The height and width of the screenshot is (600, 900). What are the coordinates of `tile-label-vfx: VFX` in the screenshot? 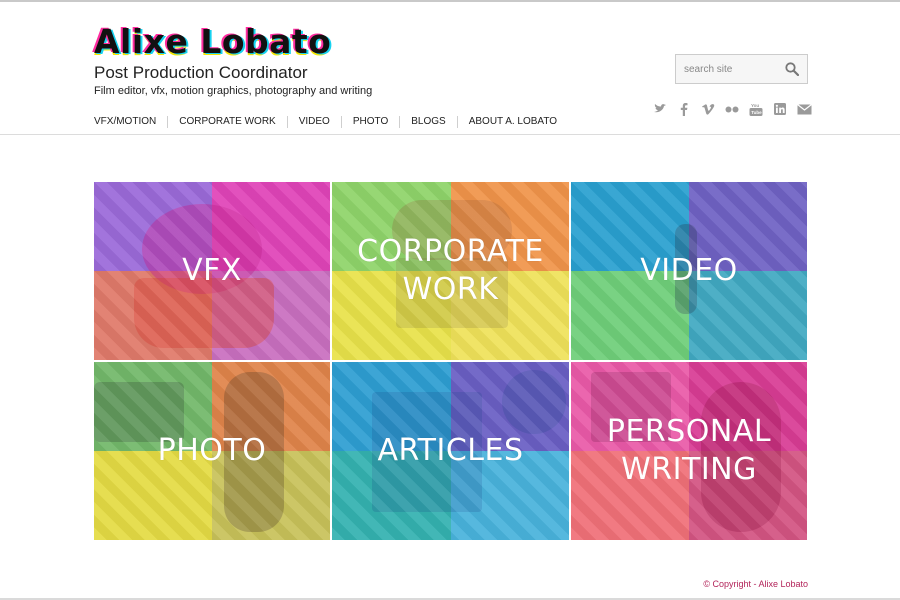 It's located at (212, 270).